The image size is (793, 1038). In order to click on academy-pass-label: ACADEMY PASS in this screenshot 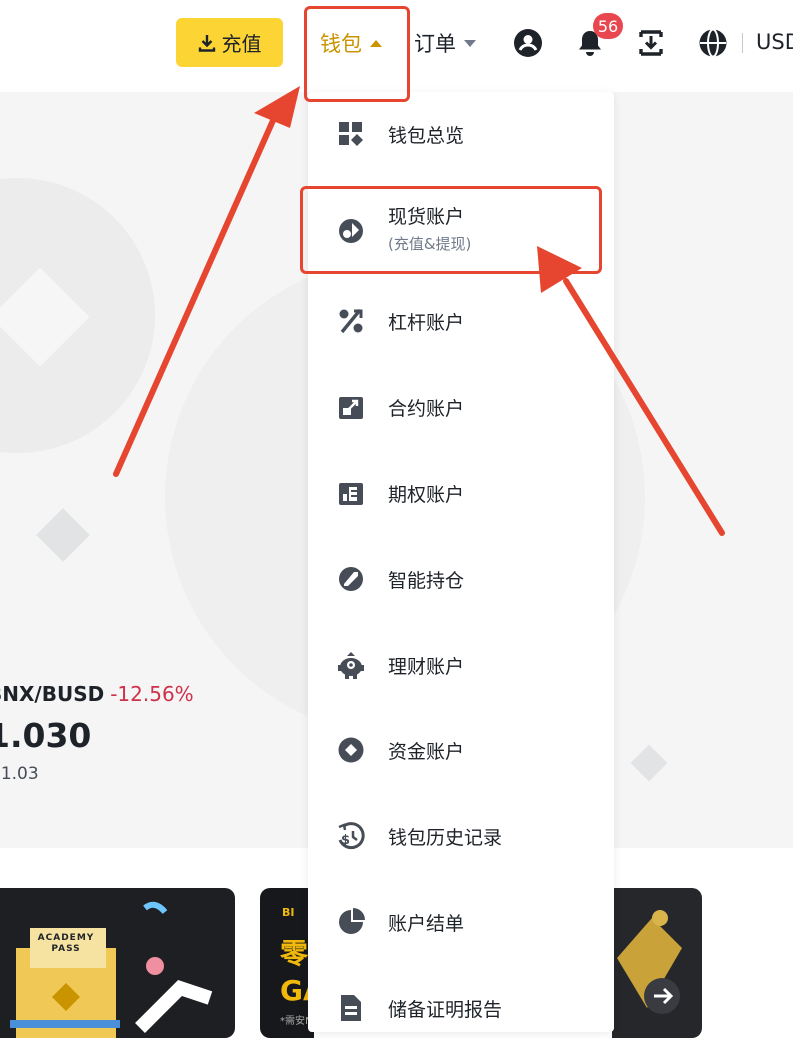, I will do `click(66, 943)`.